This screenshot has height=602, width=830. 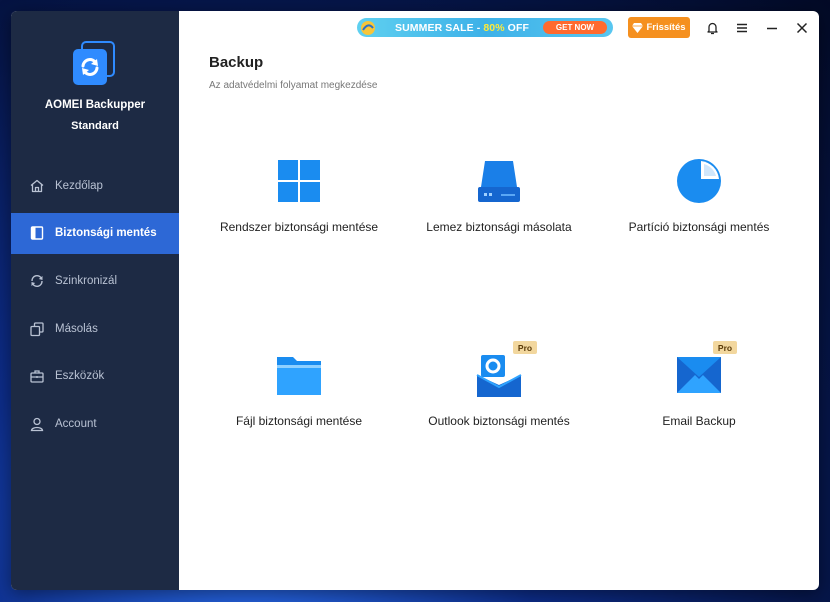 What do you see at coordinates (37, 186) in the screenshot?
I see `home-icon` at bounding box center [37, 186].